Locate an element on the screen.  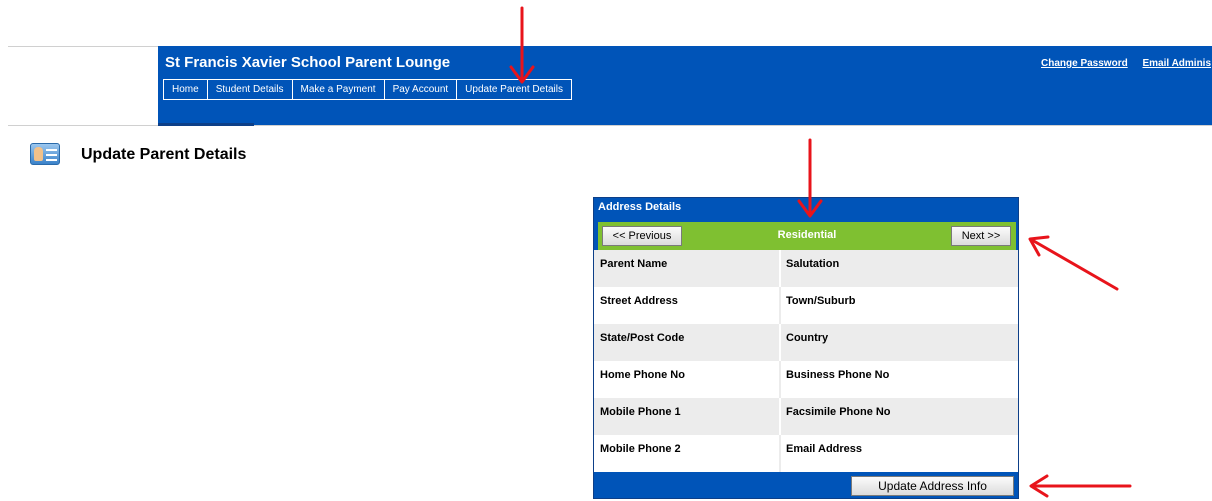
field-row: Mobile Phone 1 Facsimile Phone No is located at coordinates (806, 416).